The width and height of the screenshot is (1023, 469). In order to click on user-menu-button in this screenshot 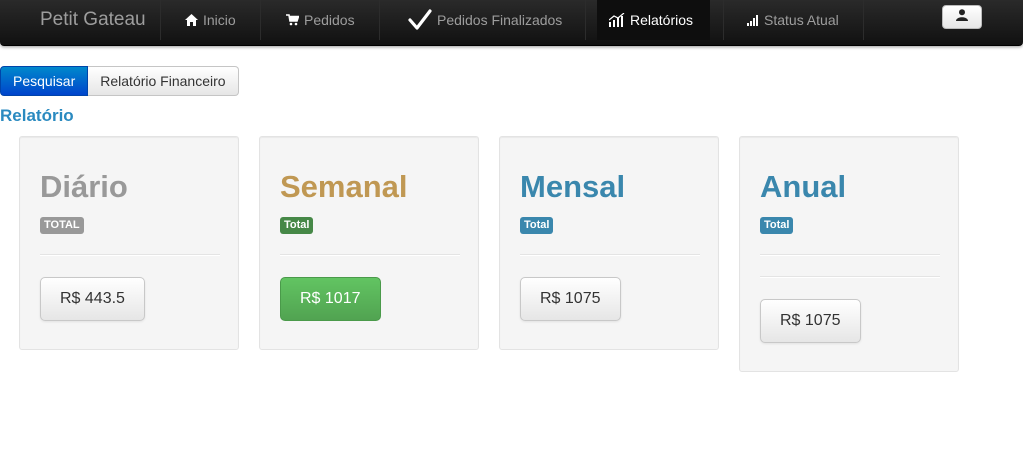, I will do `click(962, 17)`.